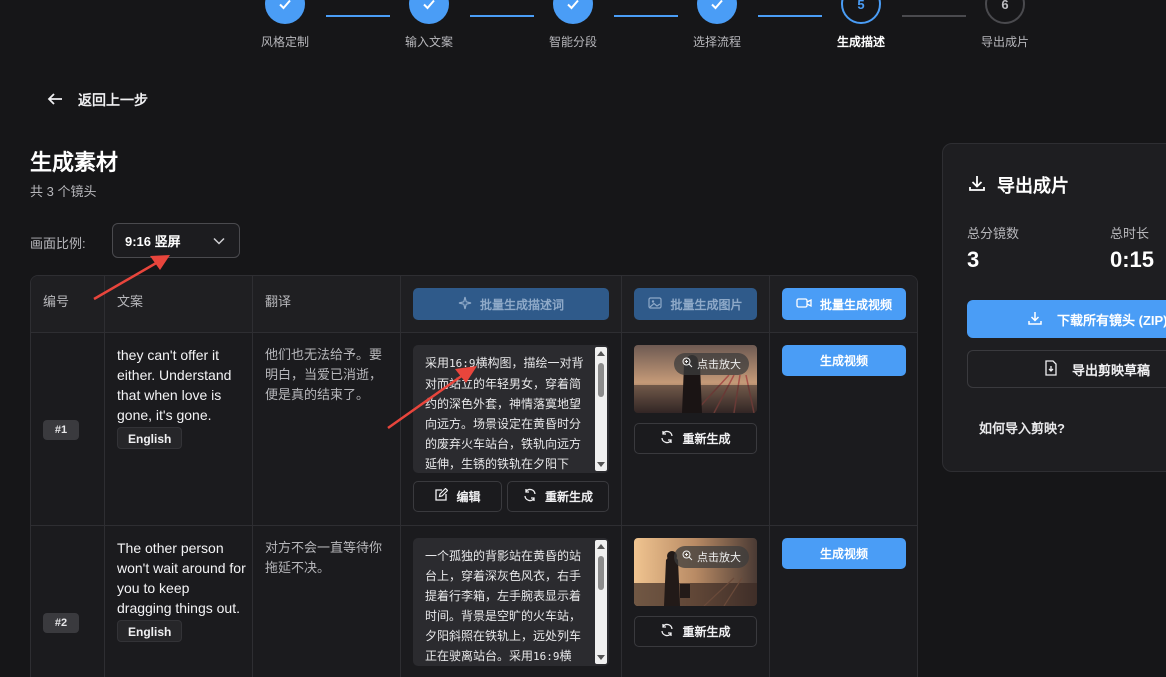  Describe the element at coordinates (465, 304) in the screenshot. I see `sparkle-icon` at that location.